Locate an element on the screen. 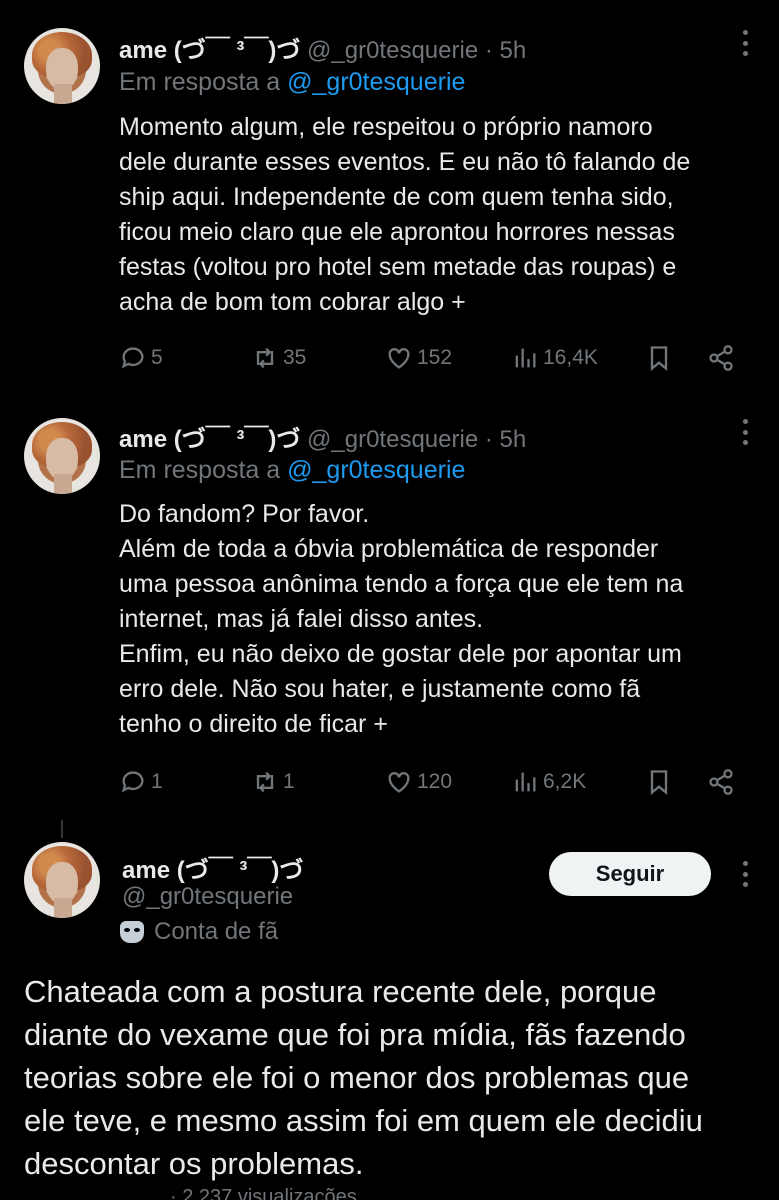  fan-label-text: Conta de fã is located at coordinates (216, 931).